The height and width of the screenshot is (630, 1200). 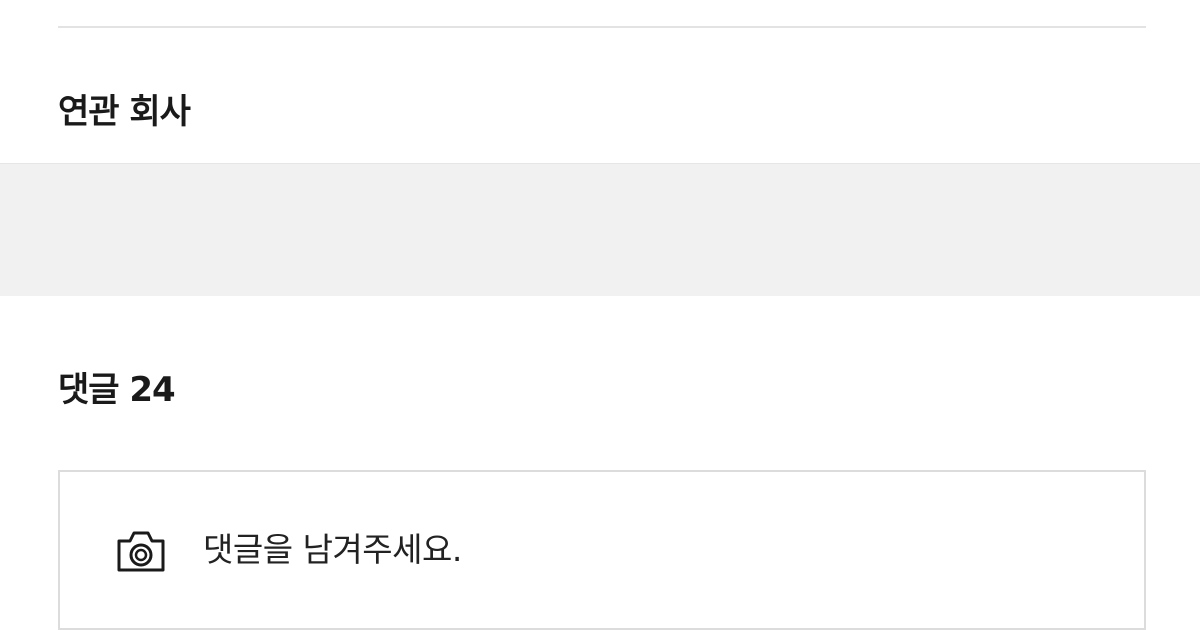 I want to click on related-companies-title: 연관 회사, so click(x=124, y=112).